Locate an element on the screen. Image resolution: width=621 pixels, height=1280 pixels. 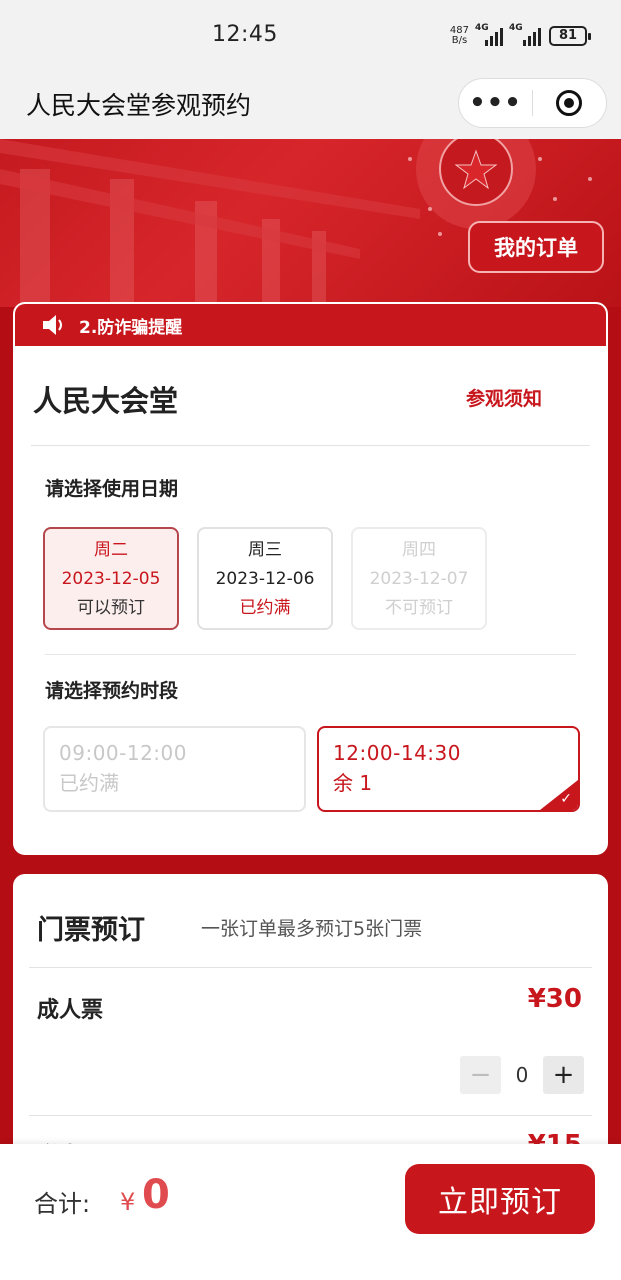
ticket-row: 成人票 ¥30 − 0 + is located at coordinates (310, 1042).